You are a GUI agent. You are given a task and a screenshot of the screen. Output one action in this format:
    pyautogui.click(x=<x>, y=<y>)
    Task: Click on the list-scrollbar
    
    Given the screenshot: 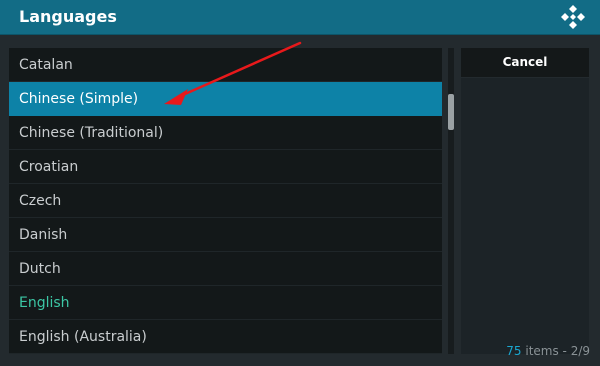 What is the action you would take?
    pyautogui.click(x=451, y=201)
    